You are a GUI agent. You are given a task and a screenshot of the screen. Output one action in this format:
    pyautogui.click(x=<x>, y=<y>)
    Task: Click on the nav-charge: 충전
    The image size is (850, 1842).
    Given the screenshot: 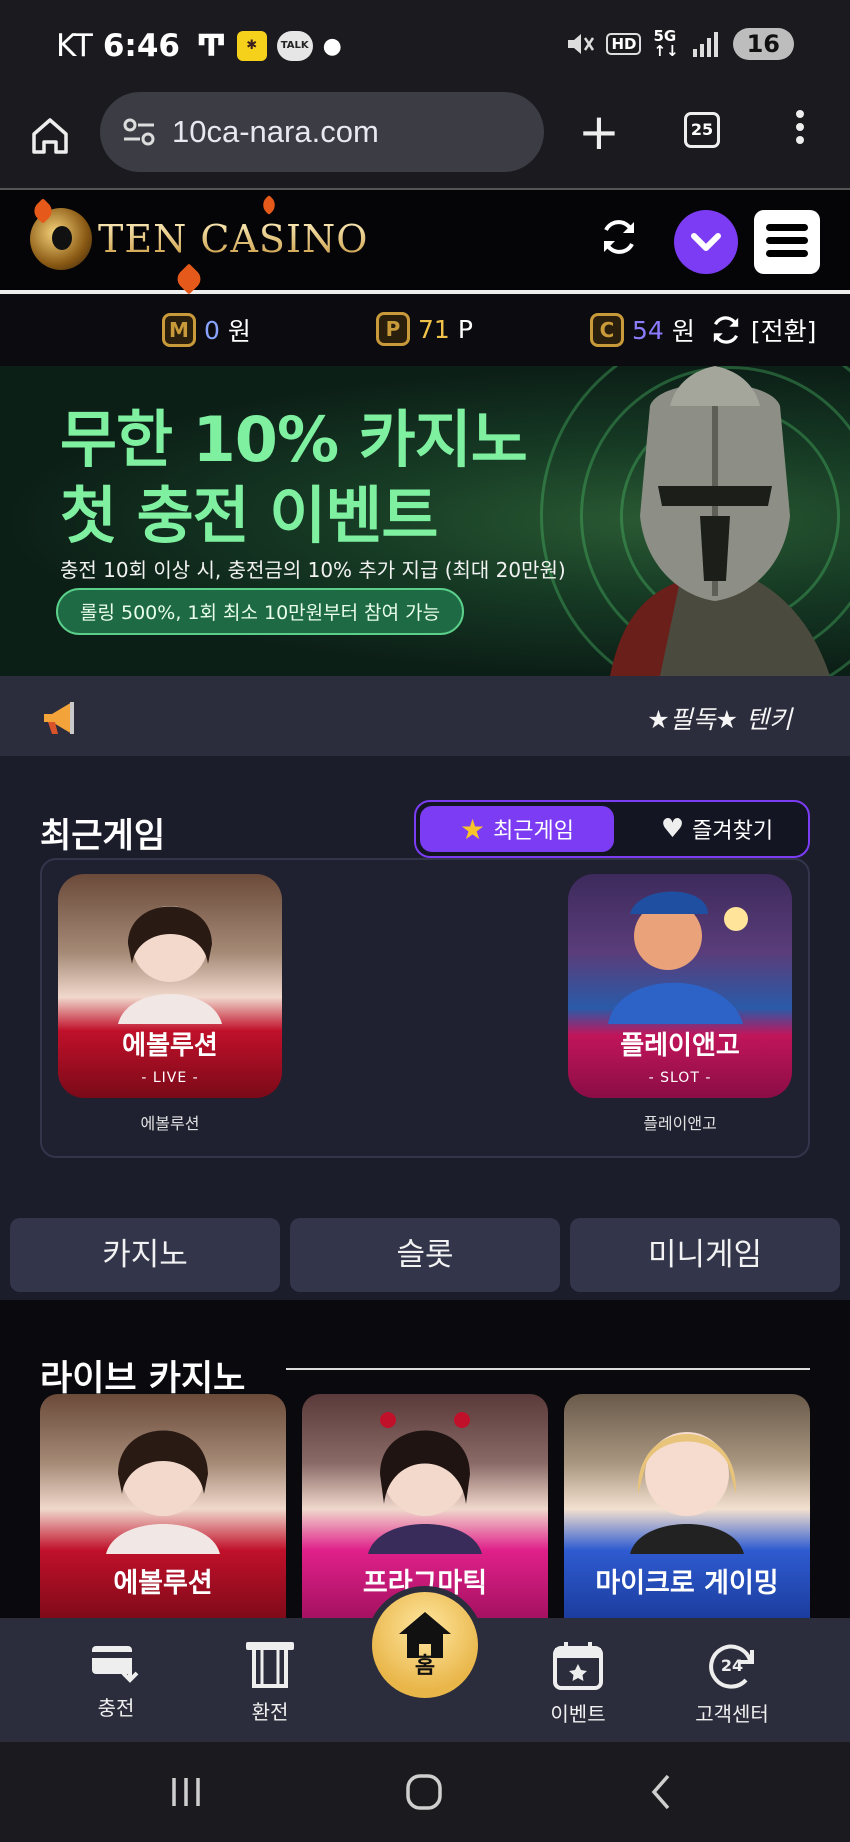 What is the action you would take?
    pyautogui.click(x=116, y=1680)
    